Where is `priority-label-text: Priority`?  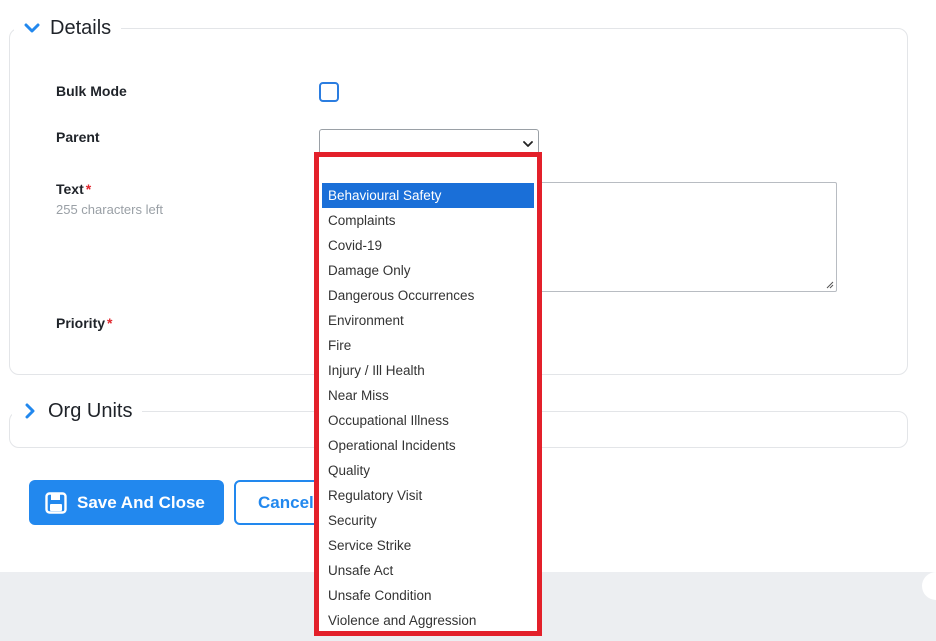 priority-label-text: Priority is located at coordinates (81, 323).